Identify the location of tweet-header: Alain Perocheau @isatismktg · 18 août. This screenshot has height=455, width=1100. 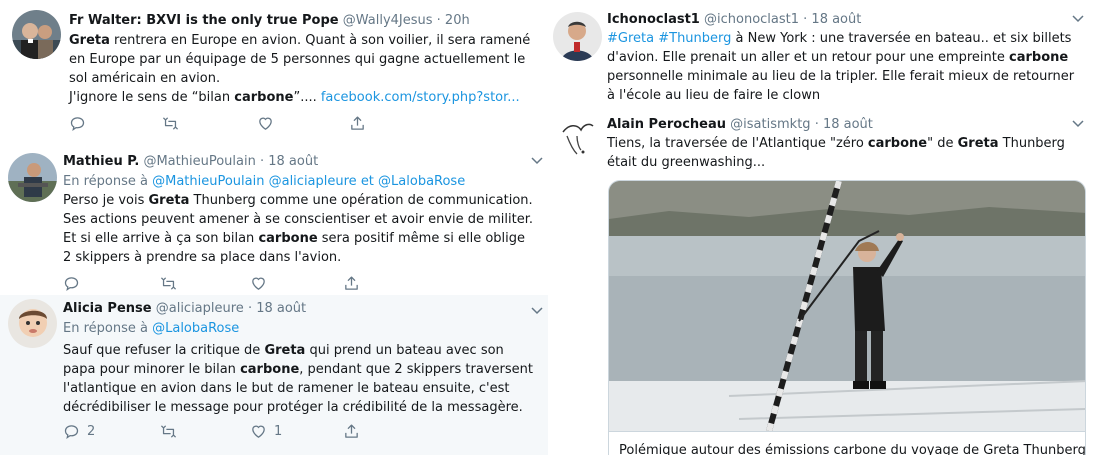
(842, 124).